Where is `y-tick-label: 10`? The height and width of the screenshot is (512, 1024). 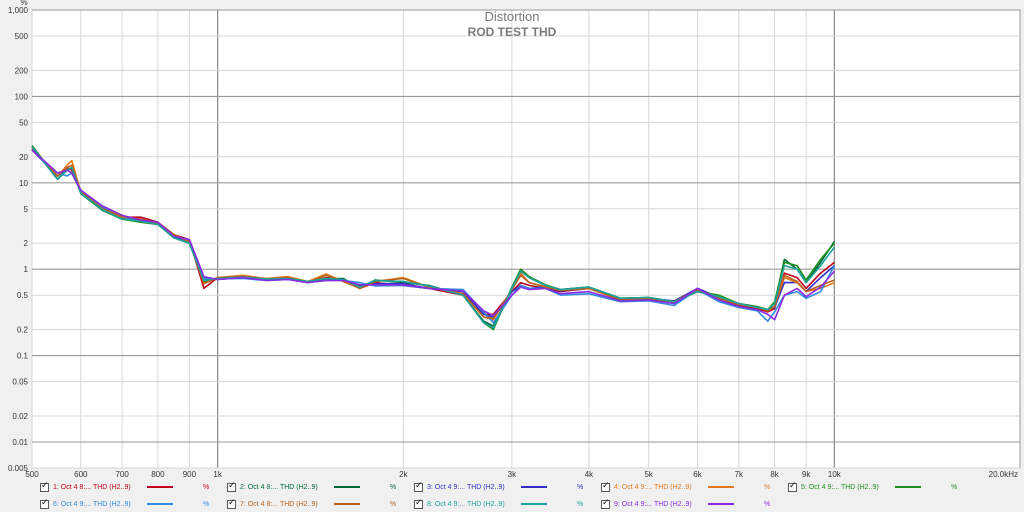 y-tick-label: 10 is located at coordinates (23, 183).